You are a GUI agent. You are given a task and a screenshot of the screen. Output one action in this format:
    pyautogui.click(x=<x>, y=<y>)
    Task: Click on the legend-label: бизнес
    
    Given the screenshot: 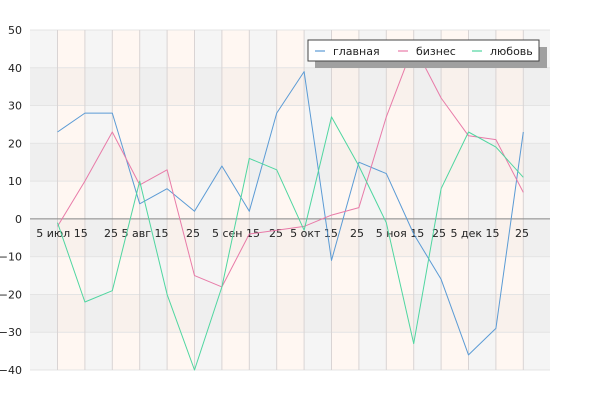 What is the action you would take?
    pyautogui.click(x=436, y=51)
    